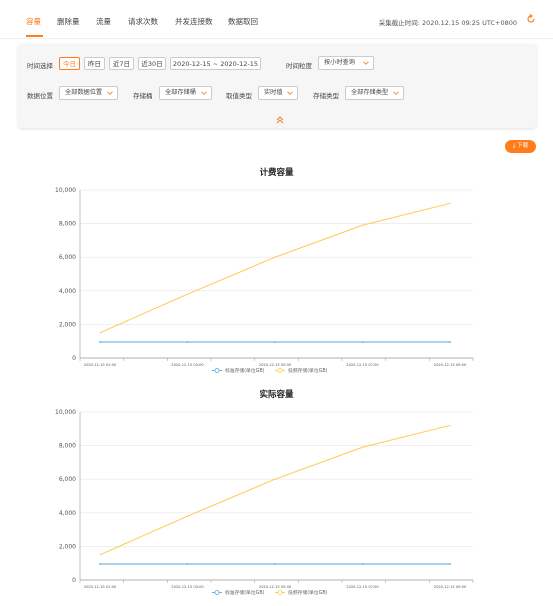 The height and width of the screenshot is (606, 553). I want to click on tab-retrieval: 数据取回, so click(243, 21).